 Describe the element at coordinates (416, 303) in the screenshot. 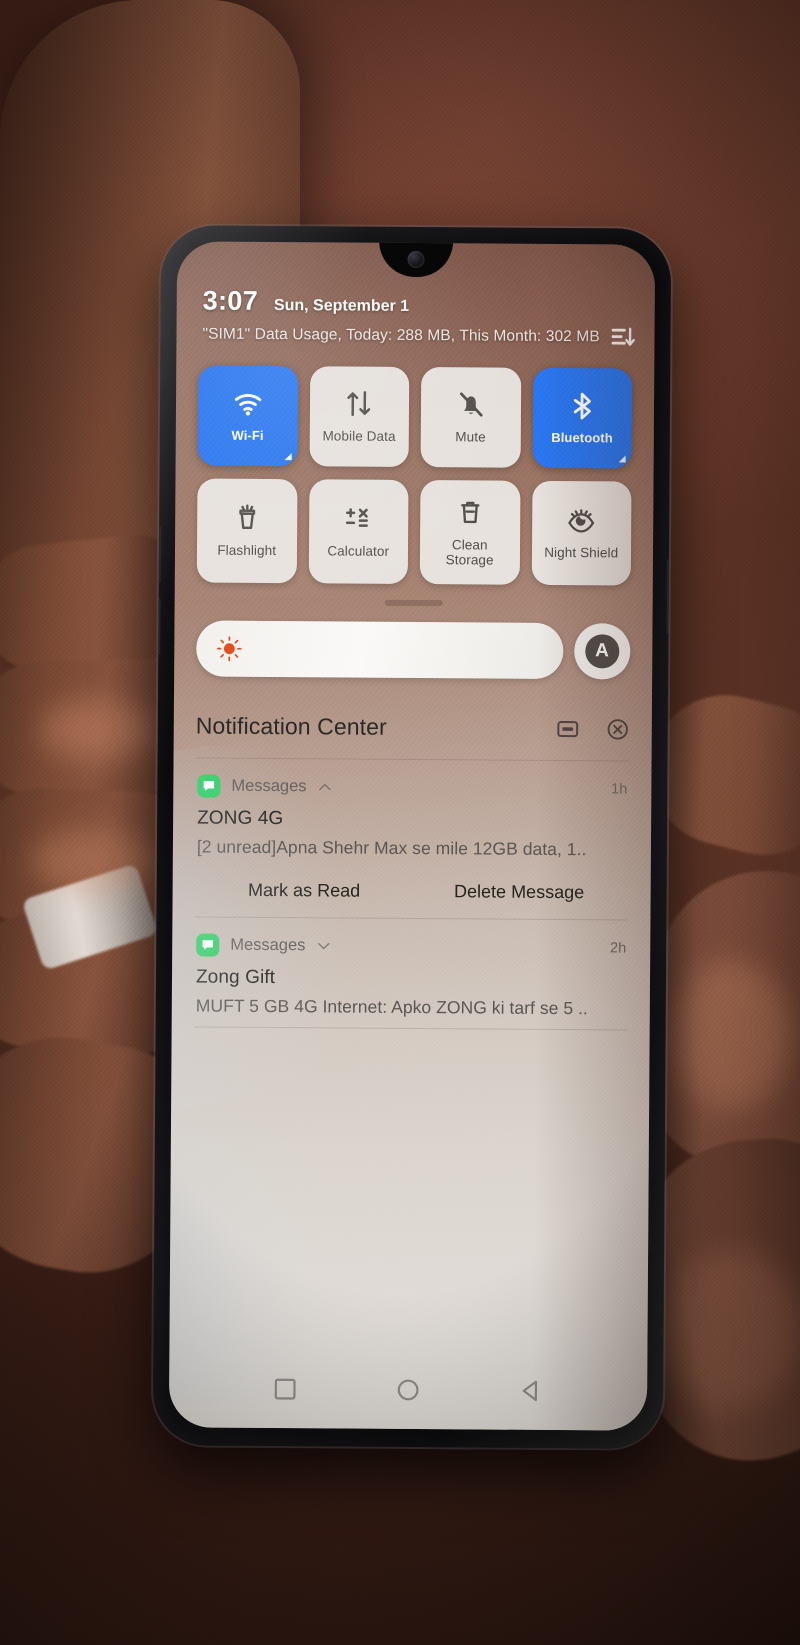

I see `time-row: 3:07 Sun, September 1` at that location.